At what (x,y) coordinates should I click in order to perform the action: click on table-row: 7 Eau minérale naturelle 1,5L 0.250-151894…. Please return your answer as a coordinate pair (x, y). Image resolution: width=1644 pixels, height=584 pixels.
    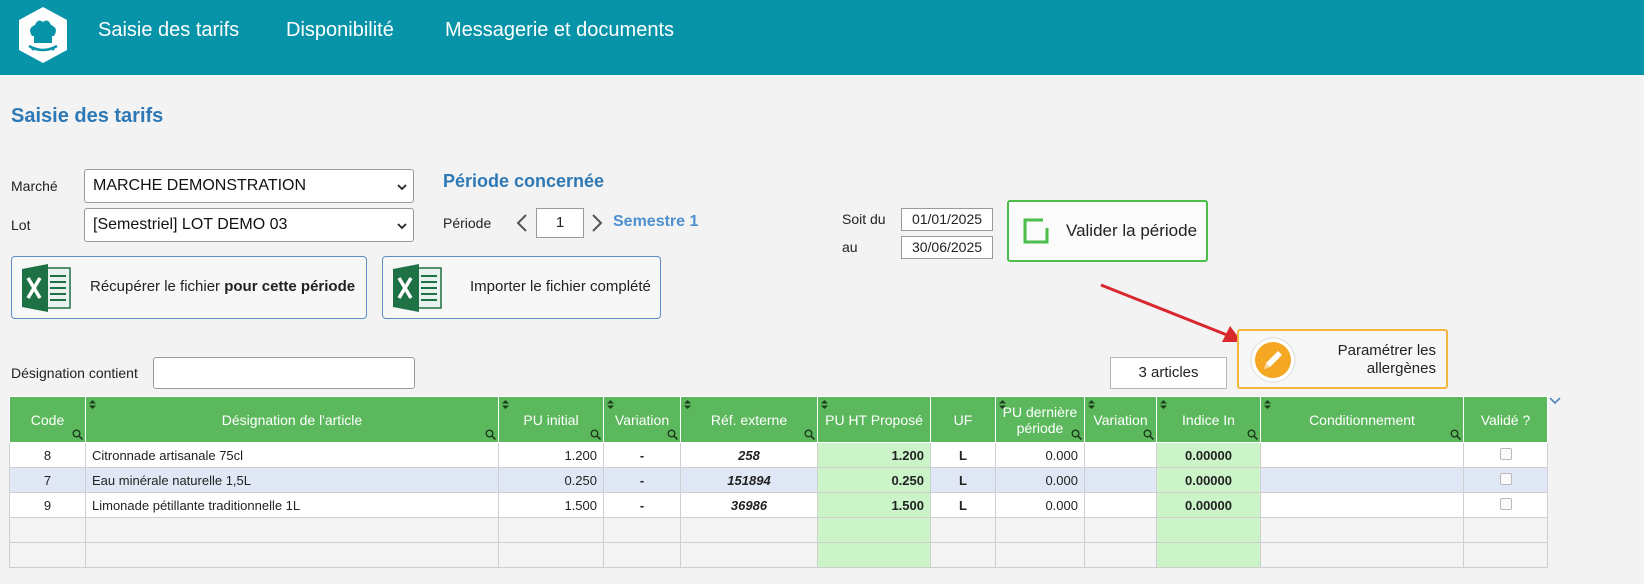
    Looking at the image, I should click on (778, 480).